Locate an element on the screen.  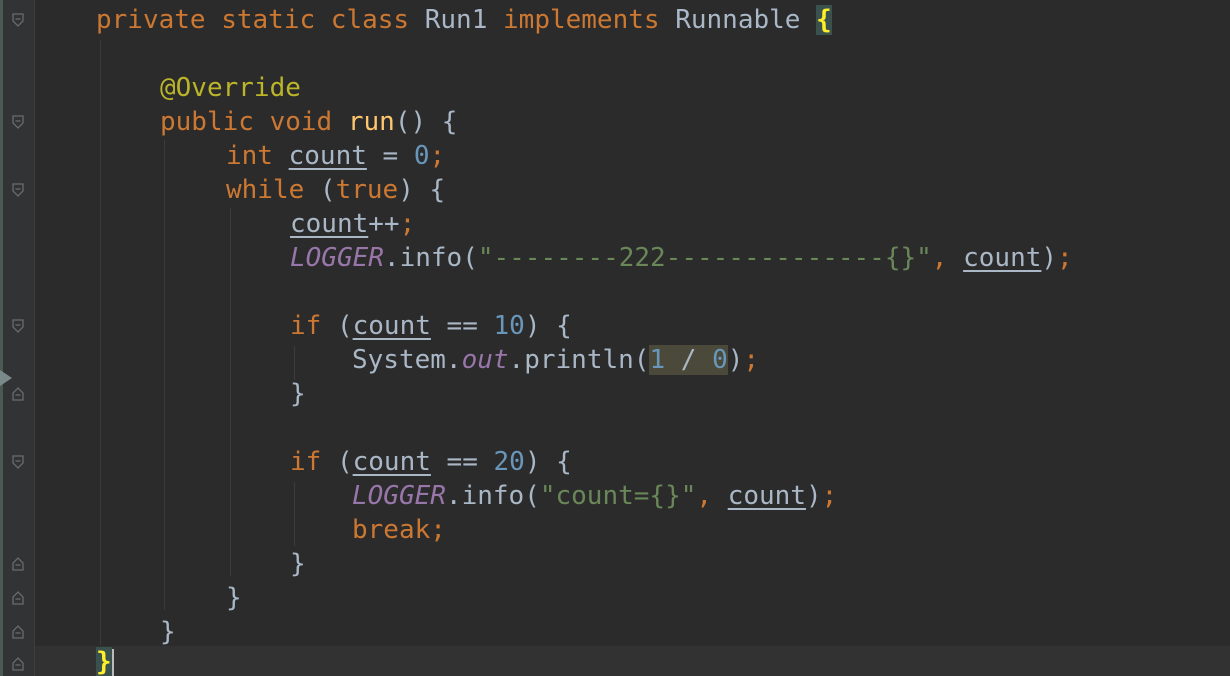
annotation: @Override is located at coordinates (230, 88).